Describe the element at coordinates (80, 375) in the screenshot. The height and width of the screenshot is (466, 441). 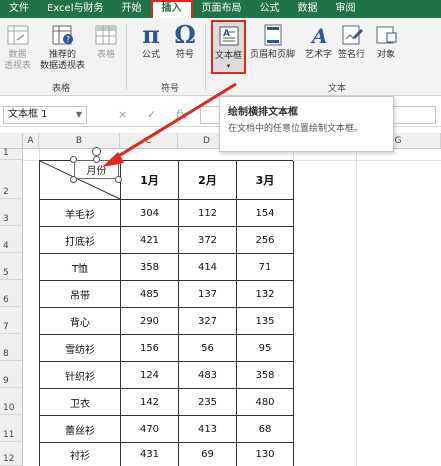
I see `row-label-cell: 针织衫` at that location.